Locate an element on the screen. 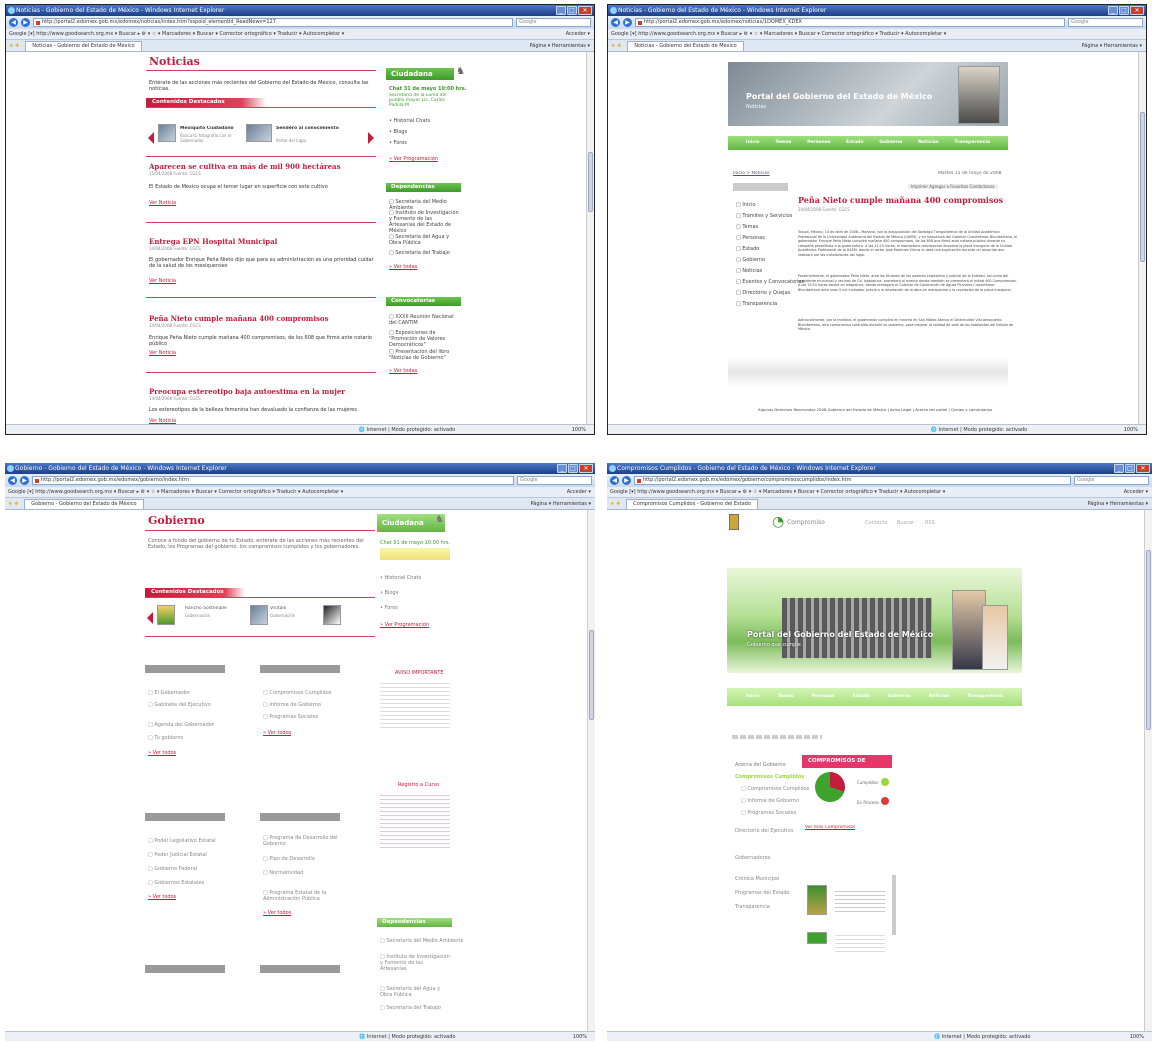 Image resolution: width=1152 pixels, height=1042 pixels. menu-item: Noticias is located at coordinates (939, 697).